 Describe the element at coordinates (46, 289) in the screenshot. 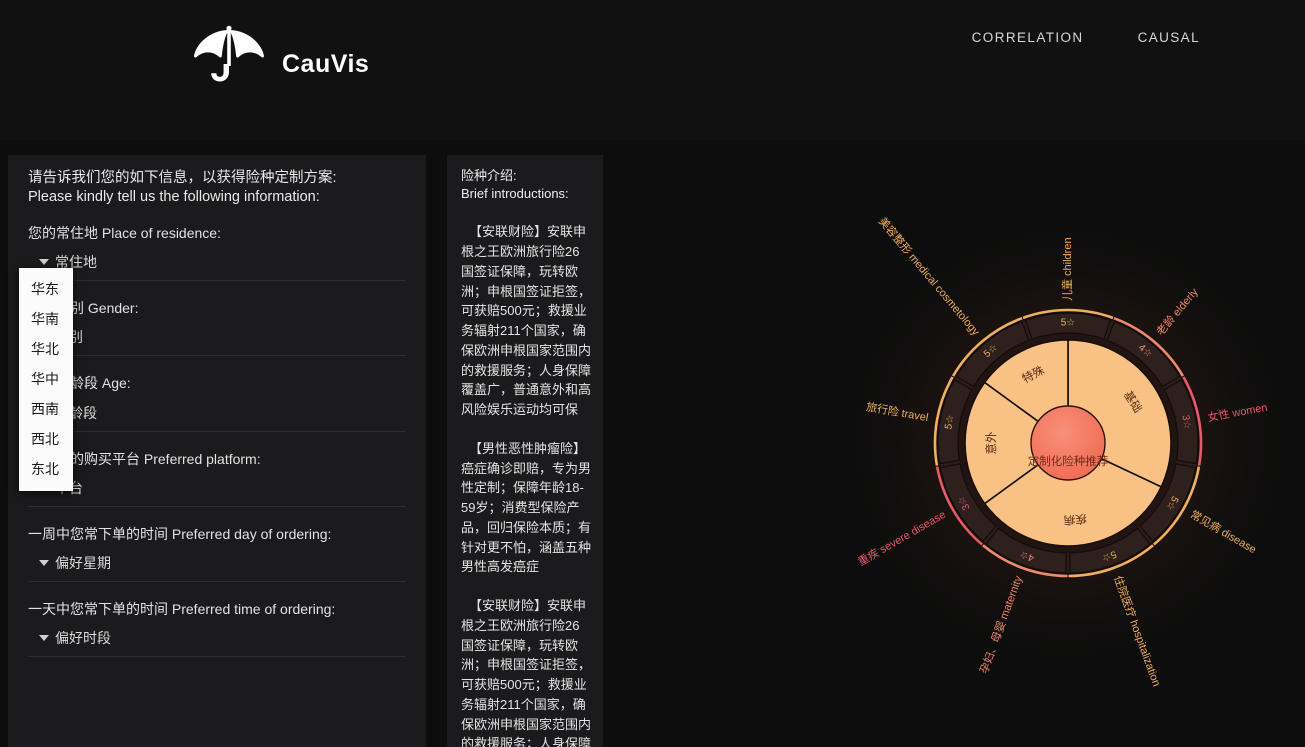

I see `dropdown-option: 华东` at that location.